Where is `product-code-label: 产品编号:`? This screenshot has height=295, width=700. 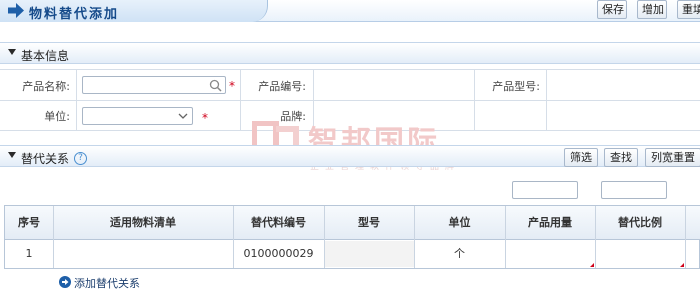 product-code-label: 产品编号: is located at coordinates (282, 86).